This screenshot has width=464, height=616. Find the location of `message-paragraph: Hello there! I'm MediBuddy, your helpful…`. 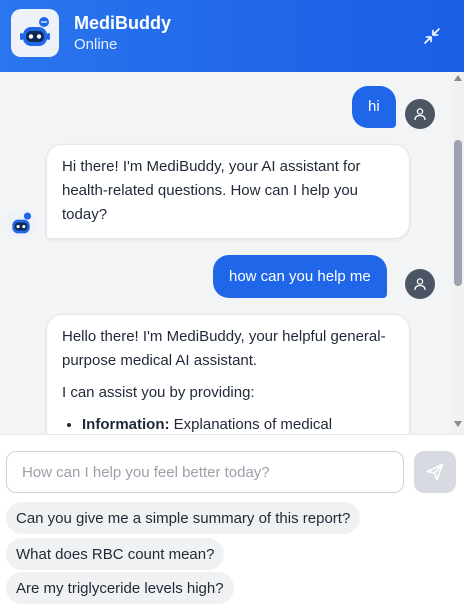

message-paragraph: Hello there! I'm MediBuddy, your helpful… is located at coordinates (224, 348).